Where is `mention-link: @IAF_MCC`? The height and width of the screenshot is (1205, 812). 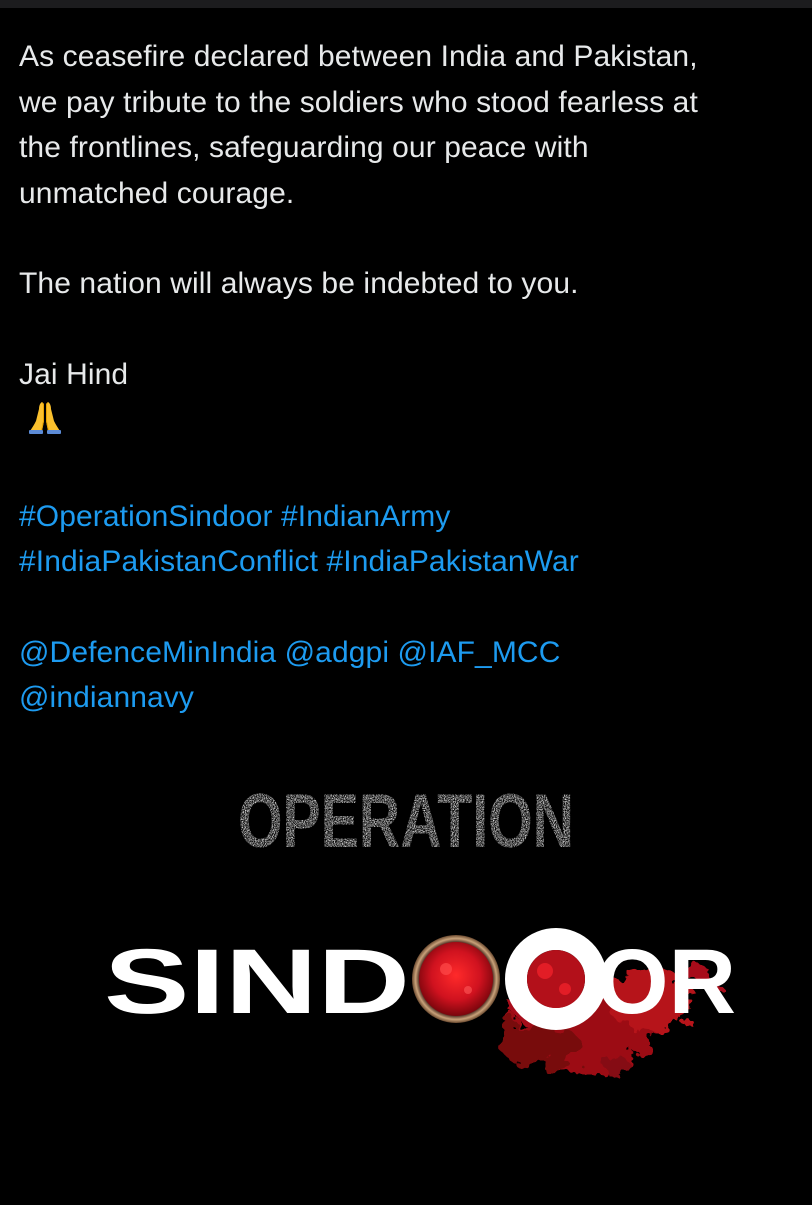 mention-link: @IAF_MCC is located at coordinates (479, 652).